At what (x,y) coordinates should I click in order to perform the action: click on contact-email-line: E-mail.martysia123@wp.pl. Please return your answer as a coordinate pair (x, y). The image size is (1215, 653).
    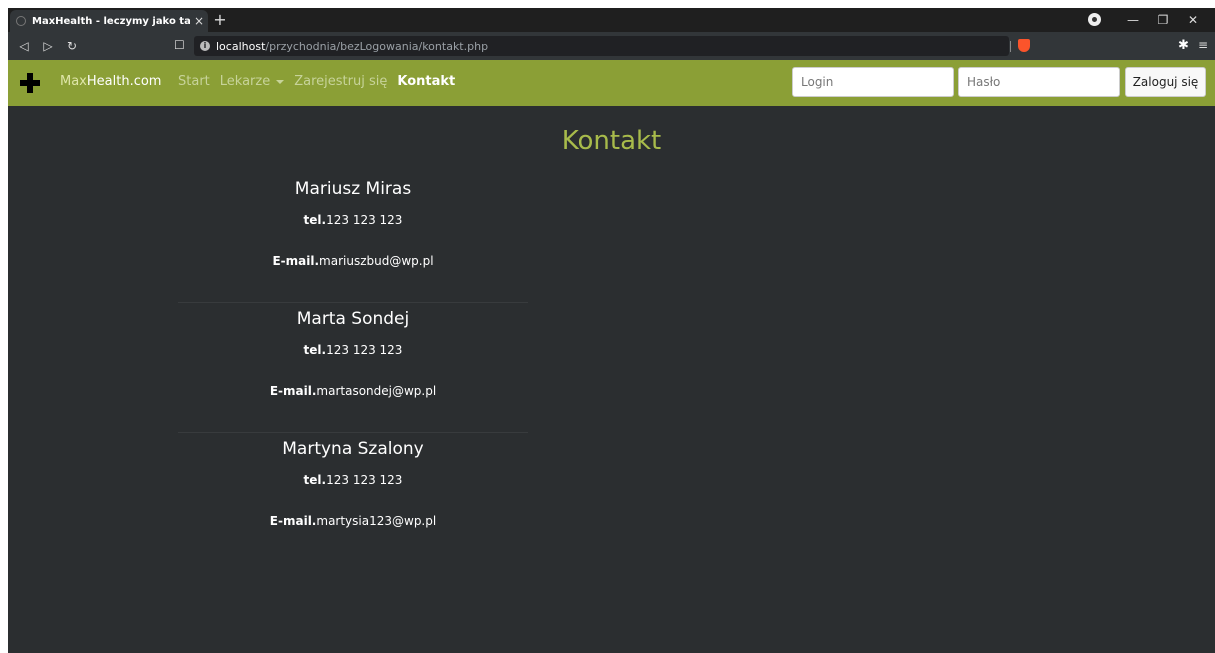
    Looking at the image, I should click on (353, 521).